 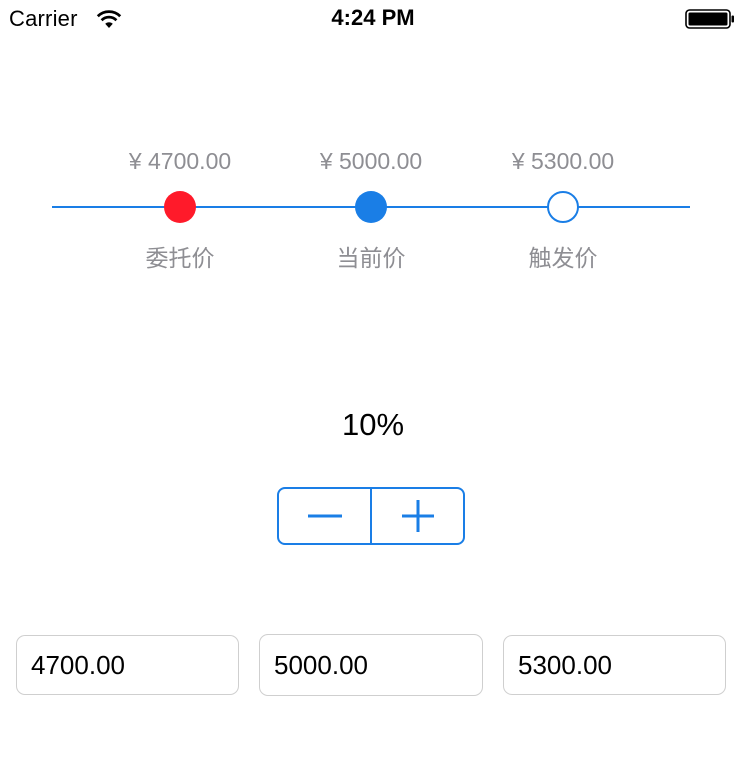 What do you see at coordinates (371, 161) in the screenshot?
I see `current-price-label: ¥ 5000.00` at bounding box center [371, 161].